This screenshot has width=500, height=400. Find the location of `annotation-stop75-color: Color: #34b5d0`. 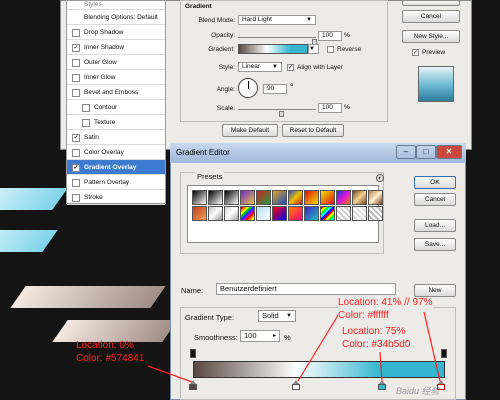

annotation-stop75-color: Color: #34b5d0 is located at coordinates (376, 344).